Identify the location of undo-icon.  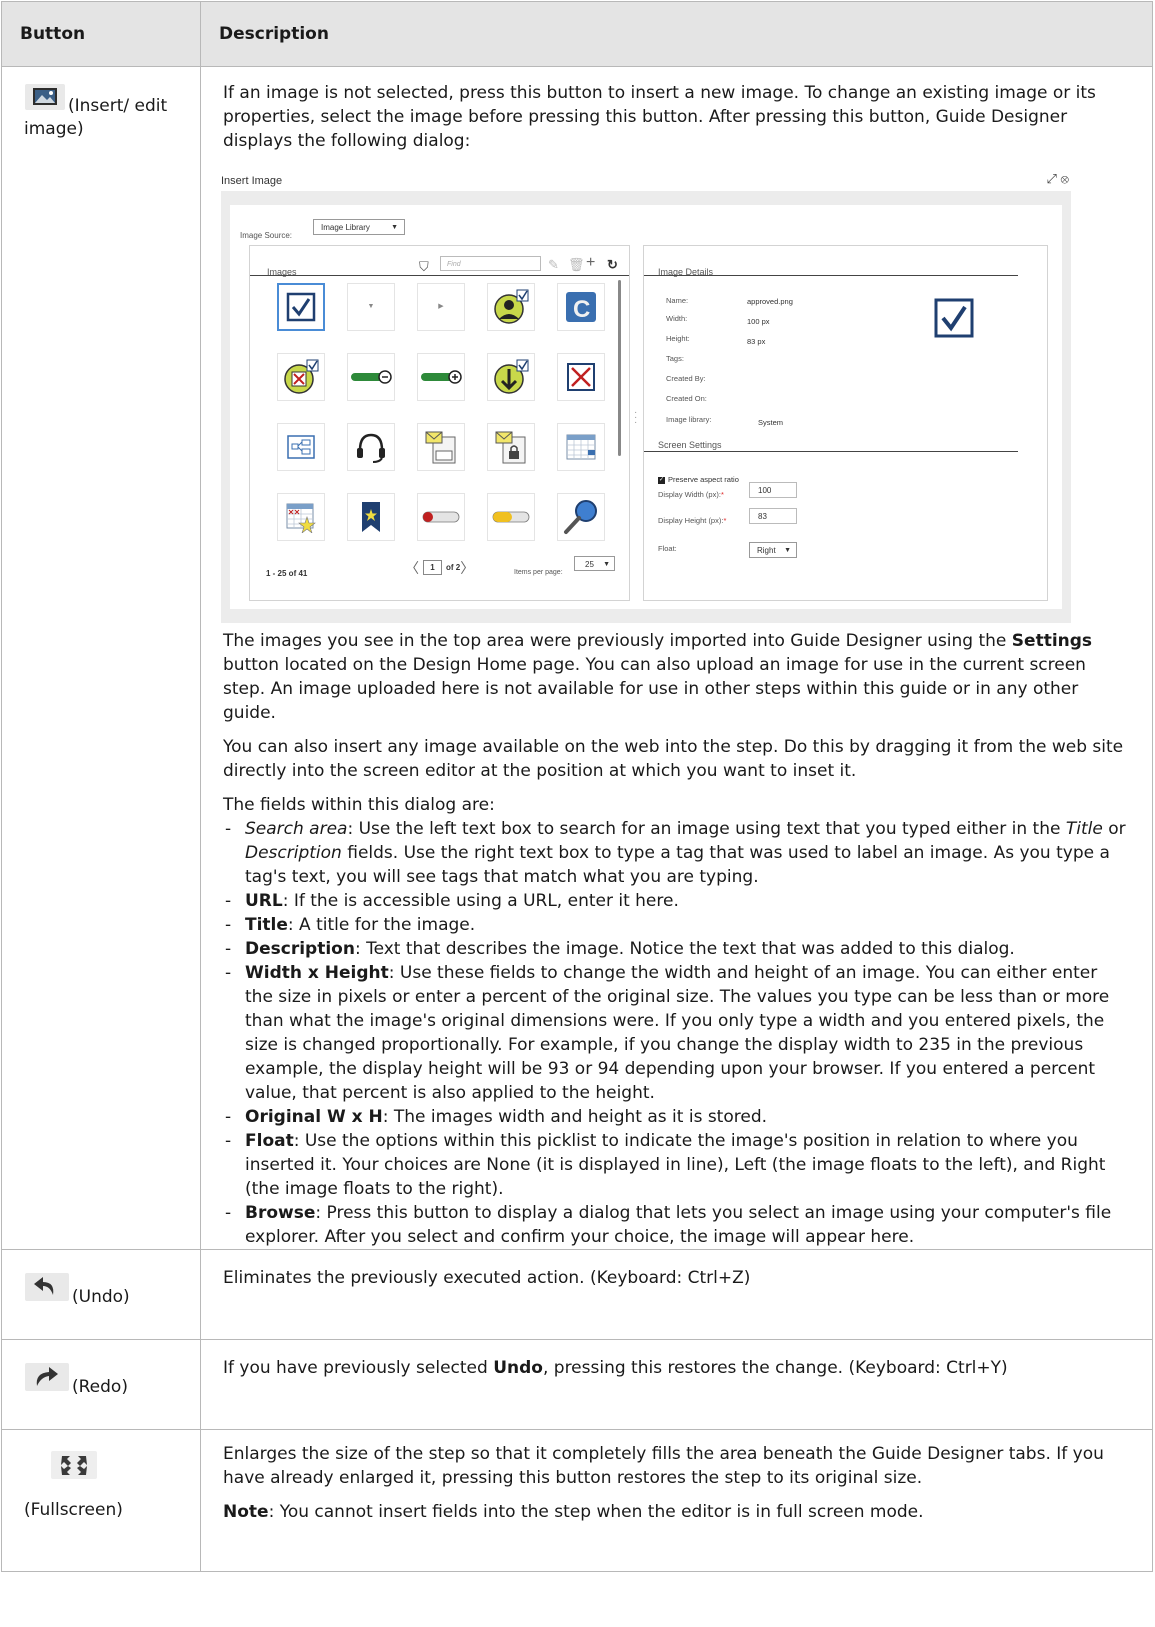
(47, 1290).